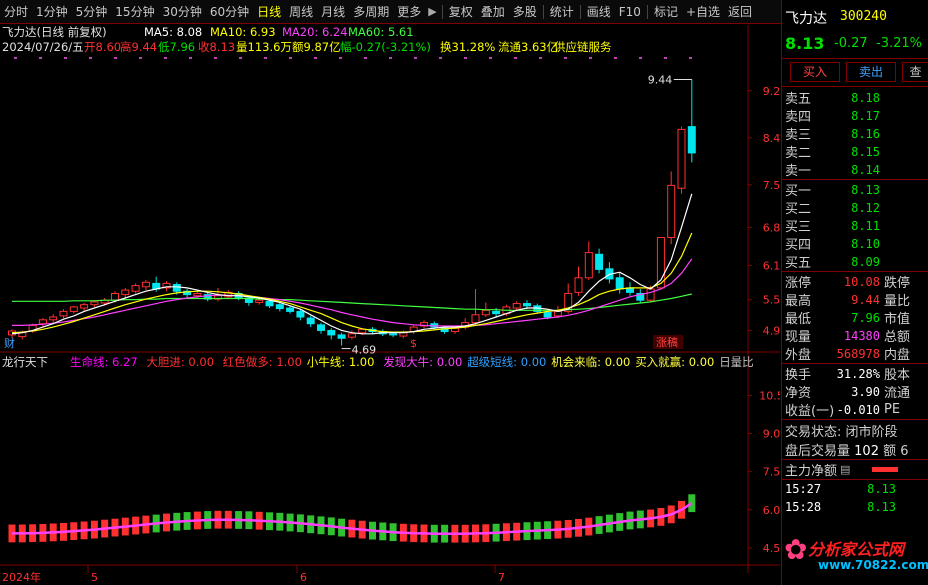  What do you see at coordinates (798, 191) in the screenshot?
I see `buy-level-1-label: 买一` at bounding box center [798, 191].